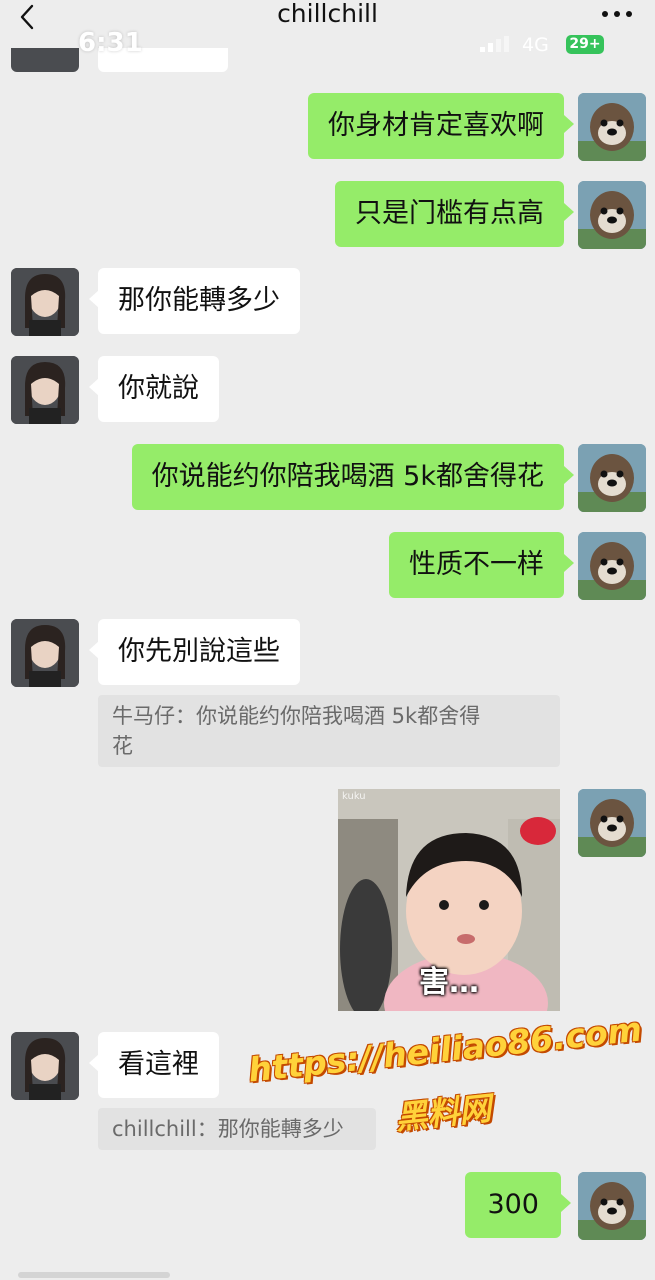  Describe the element at coordinates (329, 731) in the screenshot. I see `quoted-reply: 牛马仔：你说能约你陪我喝酒 5k都舍得 花` at that location.